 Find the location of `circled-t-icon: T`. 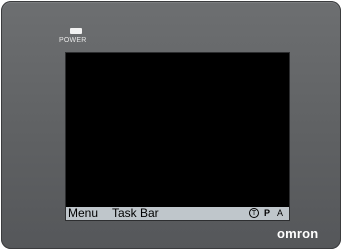

circled-t-icon: T is located at coordinates (254, 213).